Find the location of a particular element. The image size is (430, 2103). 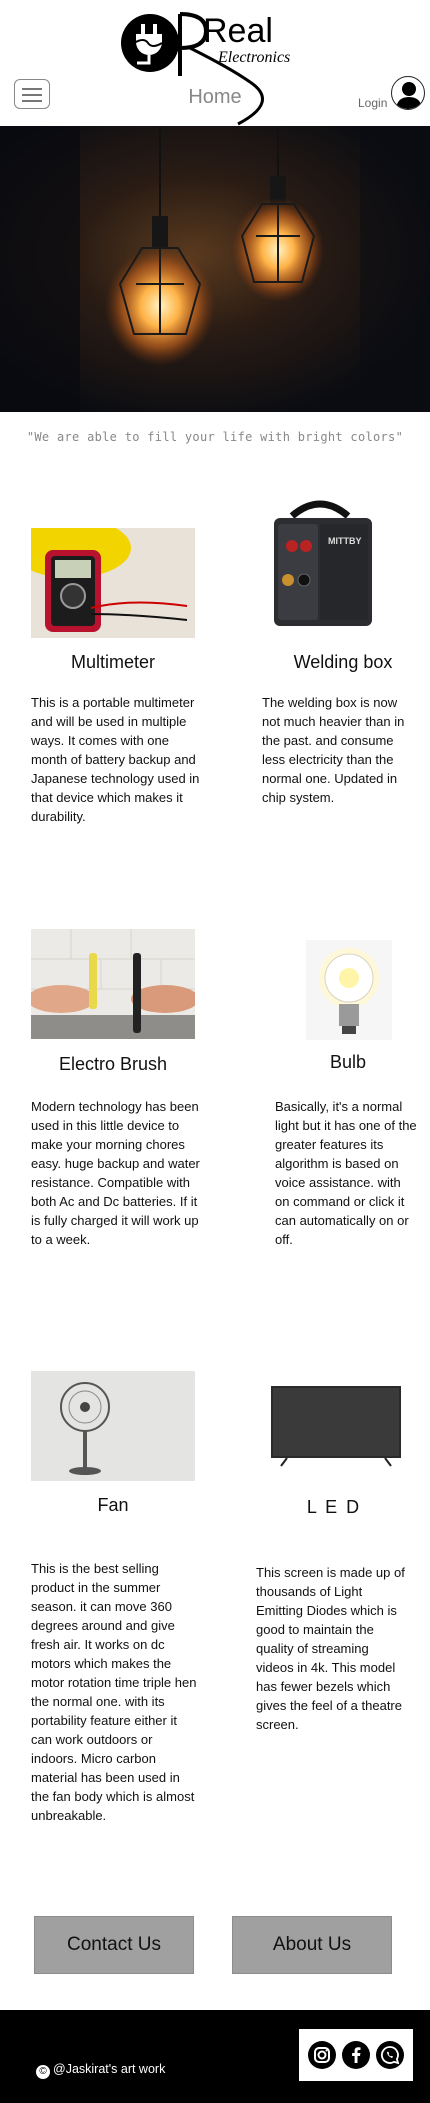

bulb-image is located at coordinates (349, 990).